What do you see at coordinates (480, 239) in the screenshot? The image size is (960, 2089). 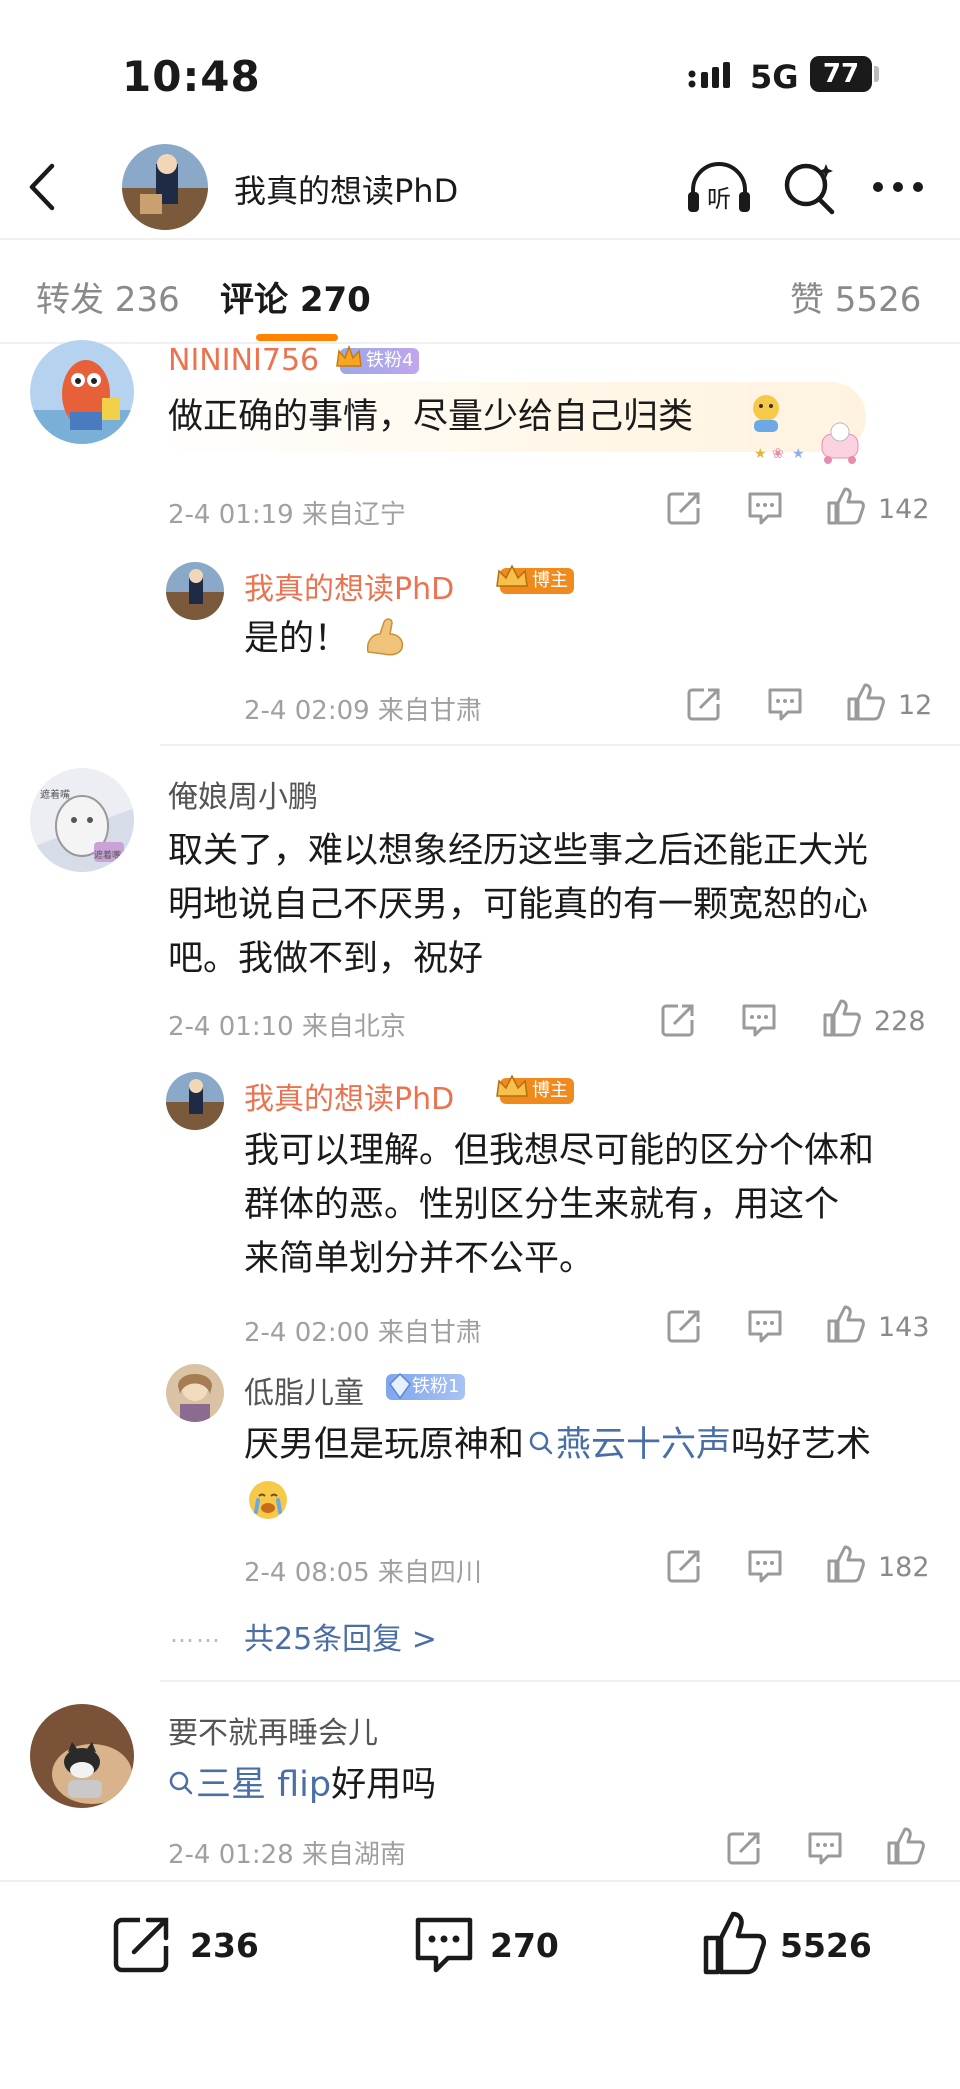 I see `header-divider` at bounding box center [480, 239].